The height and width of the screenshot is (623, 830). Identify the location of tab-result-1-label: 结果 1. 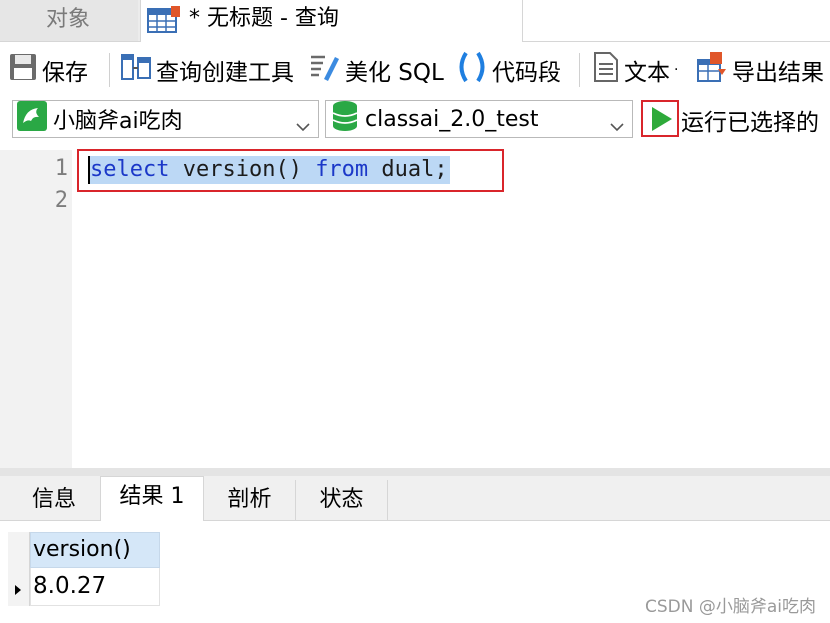
(152, 496).